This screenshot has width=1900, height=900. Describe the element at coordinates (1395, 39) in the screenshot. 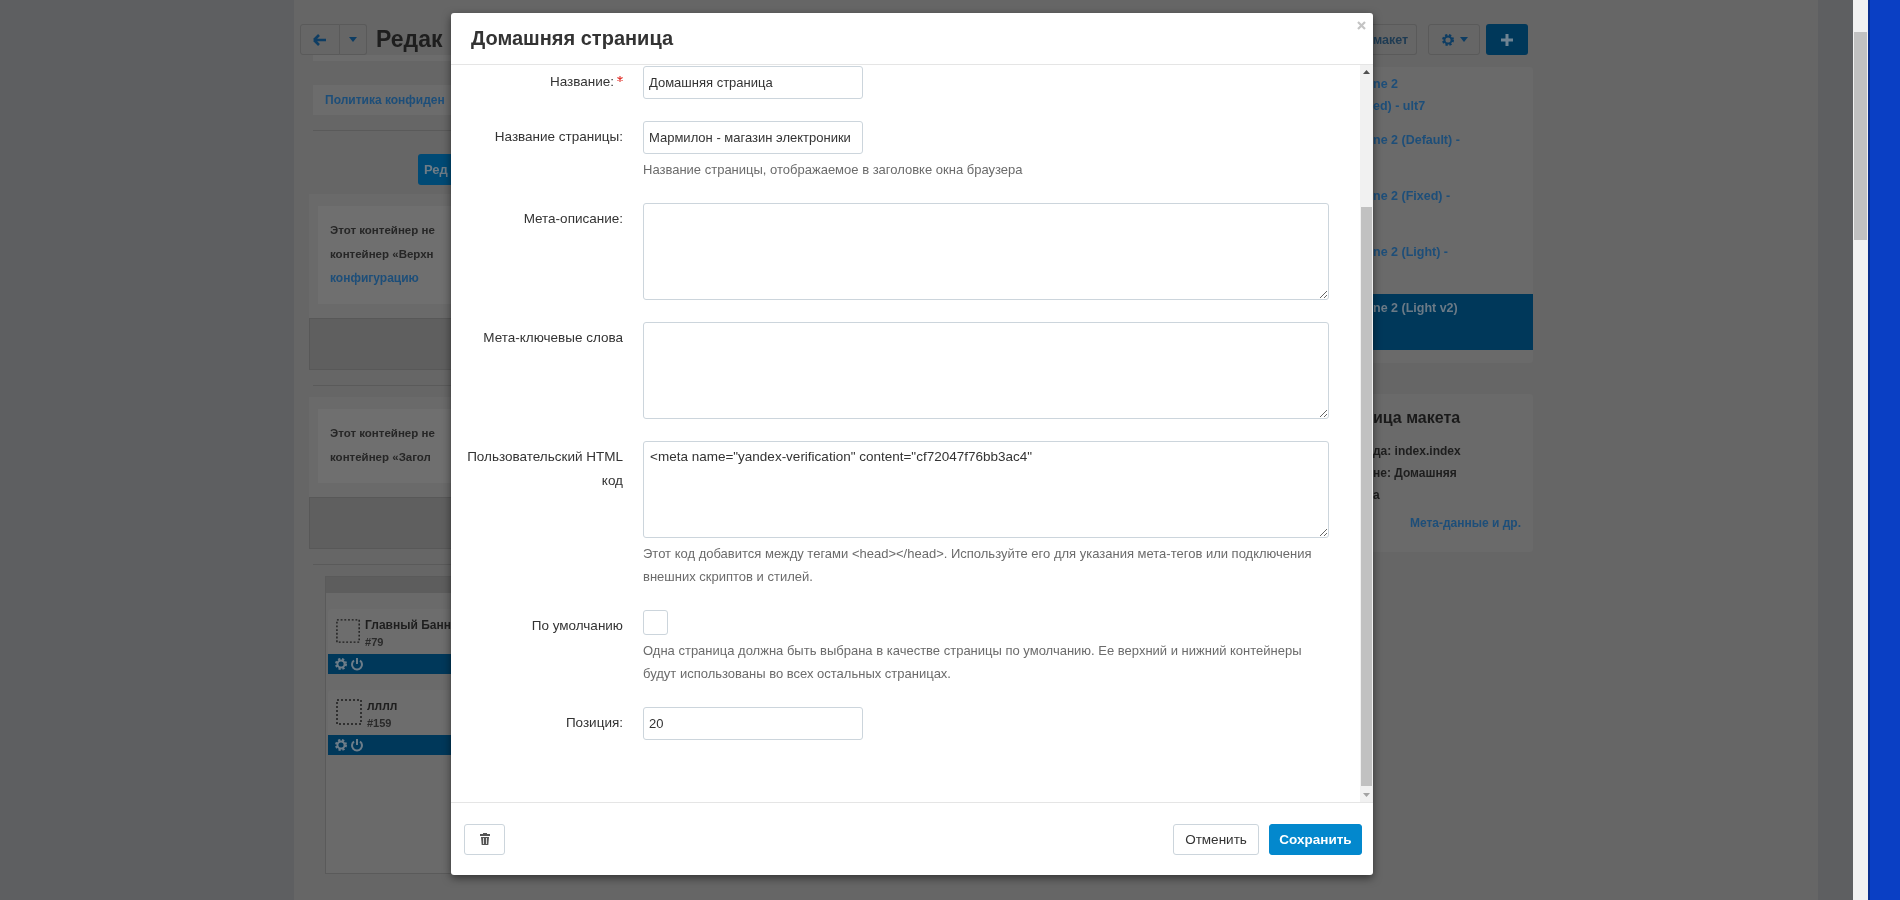

I see `layout-button: макет` at that location.